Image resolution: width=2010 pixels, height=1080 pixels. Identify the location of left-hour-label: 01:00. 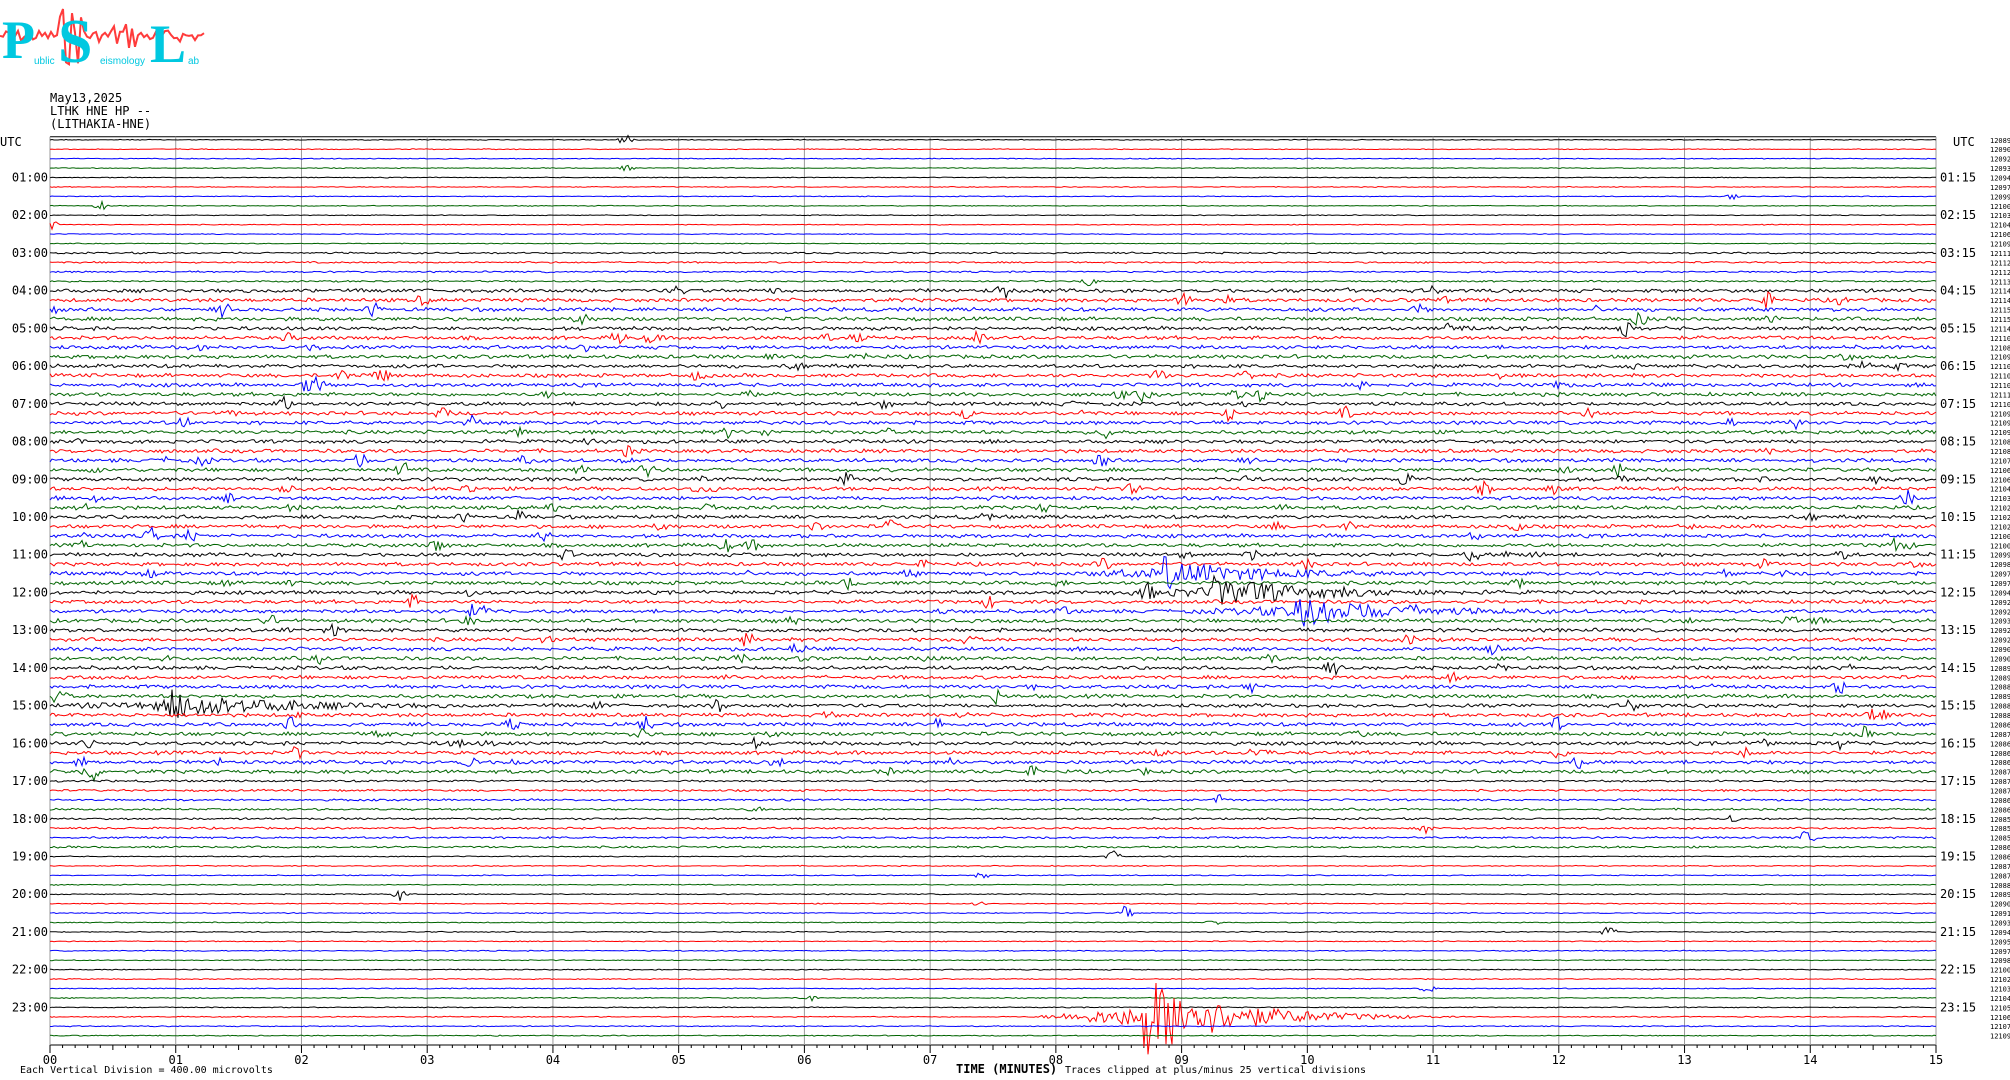
(30, 178).